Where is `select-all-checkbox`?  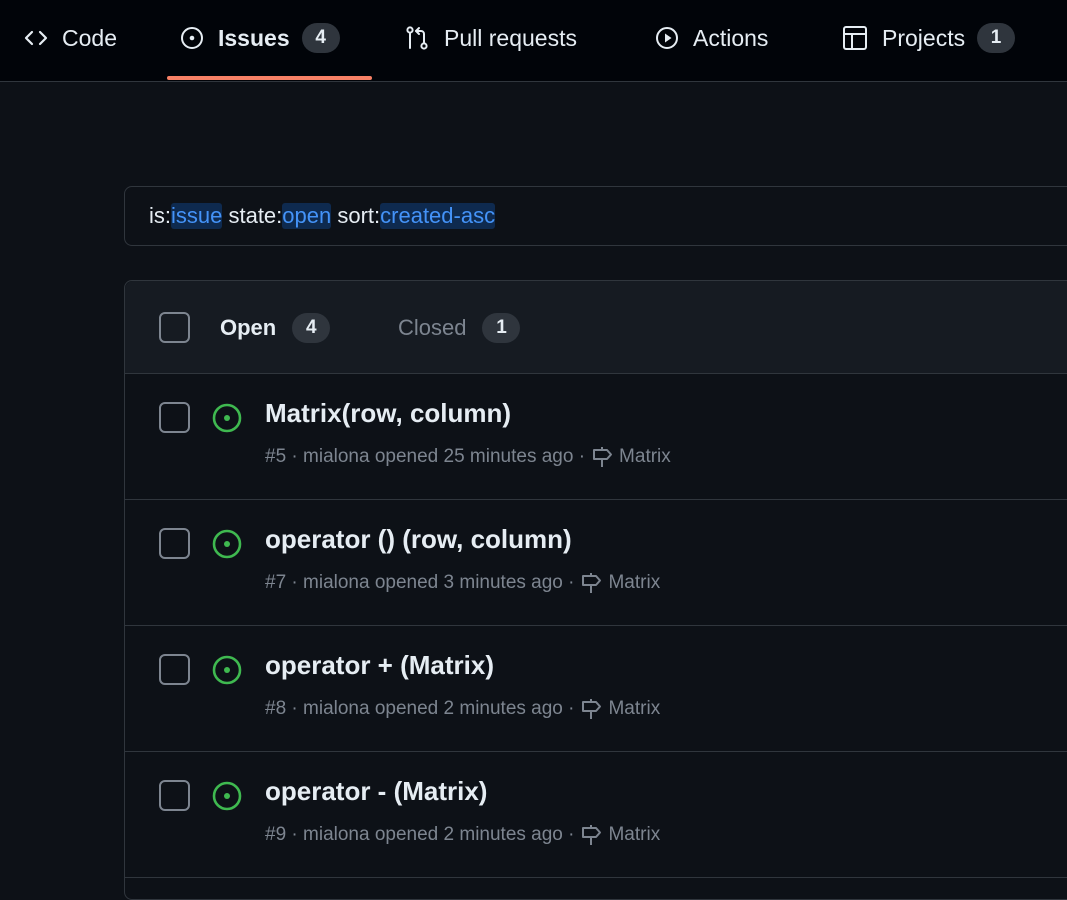 select-all-checkbox is located at coordinates (174, 327).